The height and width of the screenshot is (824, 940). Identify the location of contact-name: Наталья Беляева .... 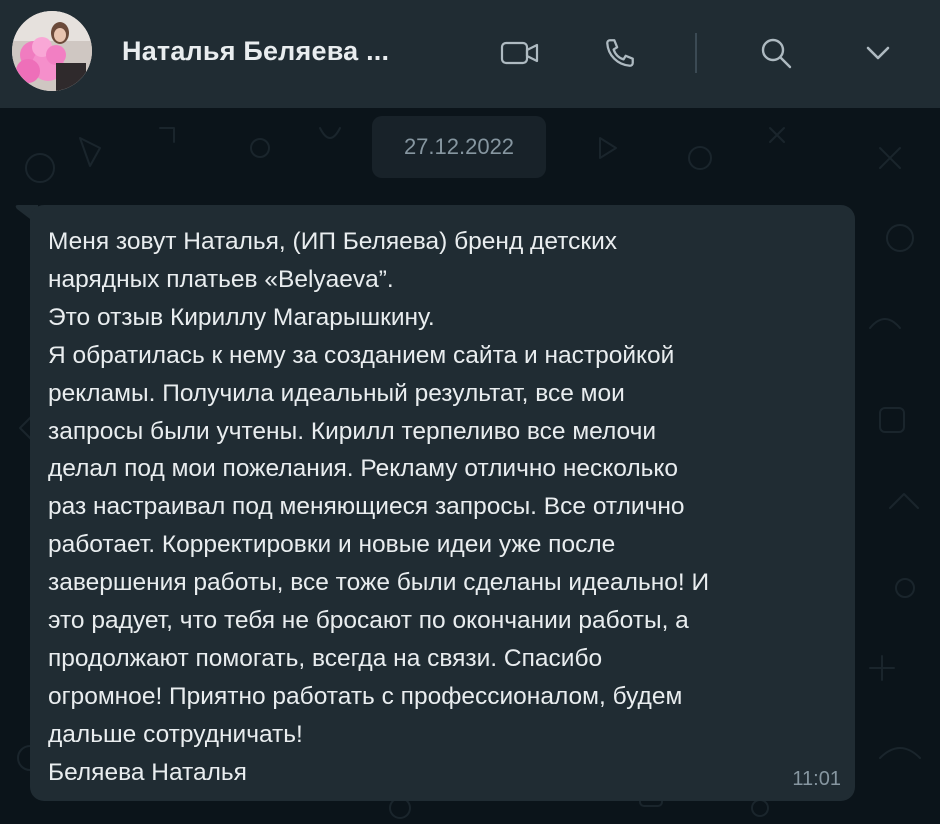
(255, 51).